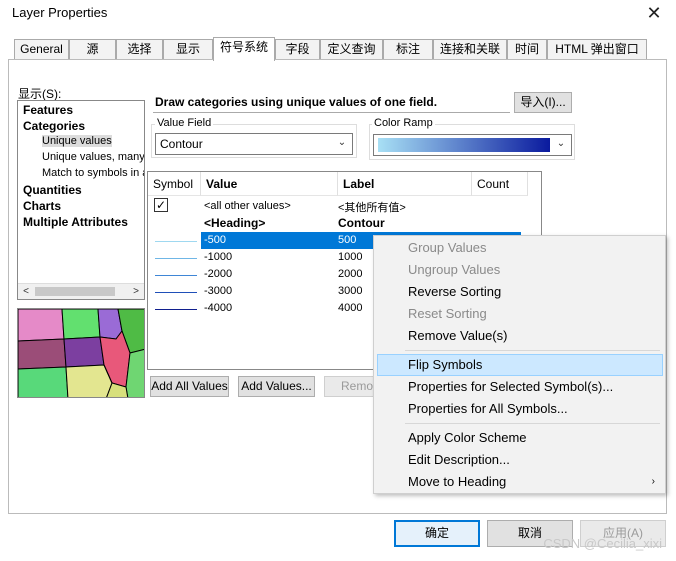 The width and height of the screenshot is (676, 561). What do you see at coordinates (184, 123) in the screenshot?
I see `value-field-label: Value Field` at bounding box center [184, 123].